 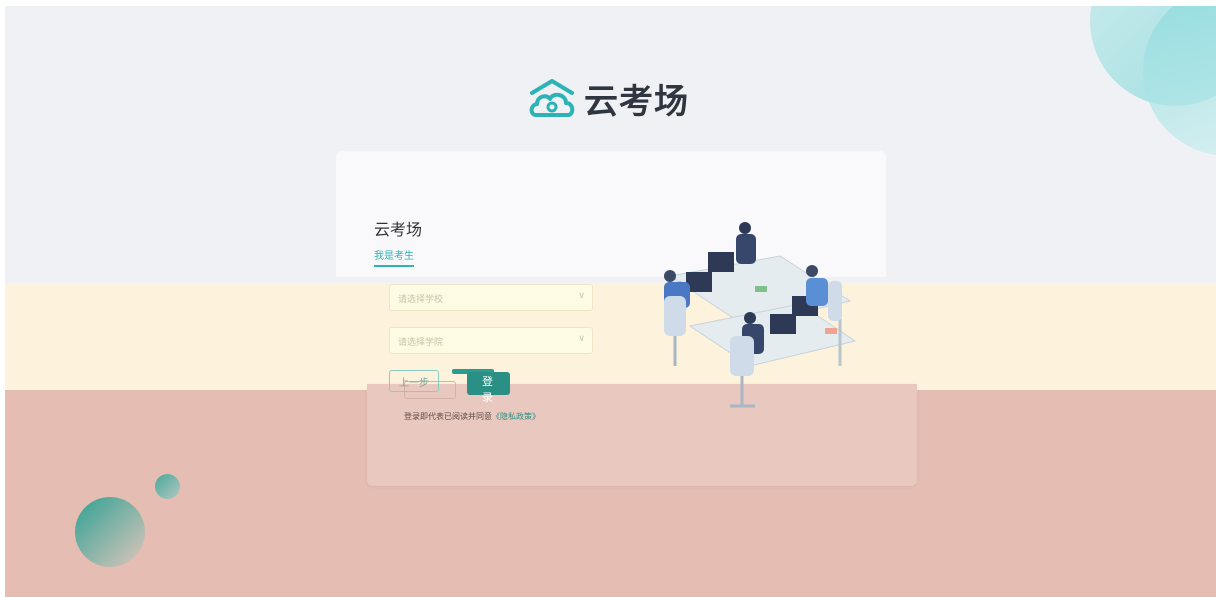 What do you see at coordinates (414, 381) in the screenshot?
I see `prev-step-button: 上一步` at bounding box center [414, 381].